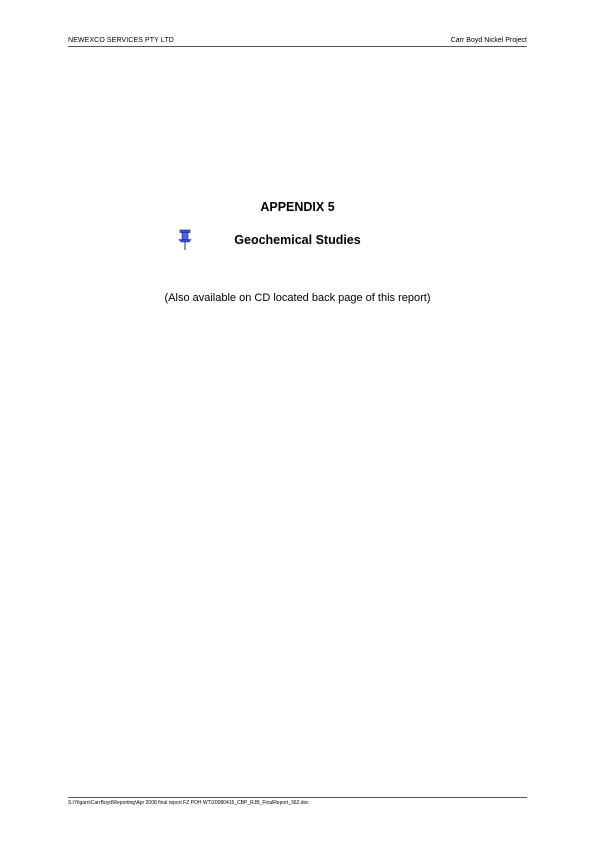  Describe the element at coordinates (488, 40) in the screenshot. I see `header-project: Carr Boyd Nickel Project` at that location.